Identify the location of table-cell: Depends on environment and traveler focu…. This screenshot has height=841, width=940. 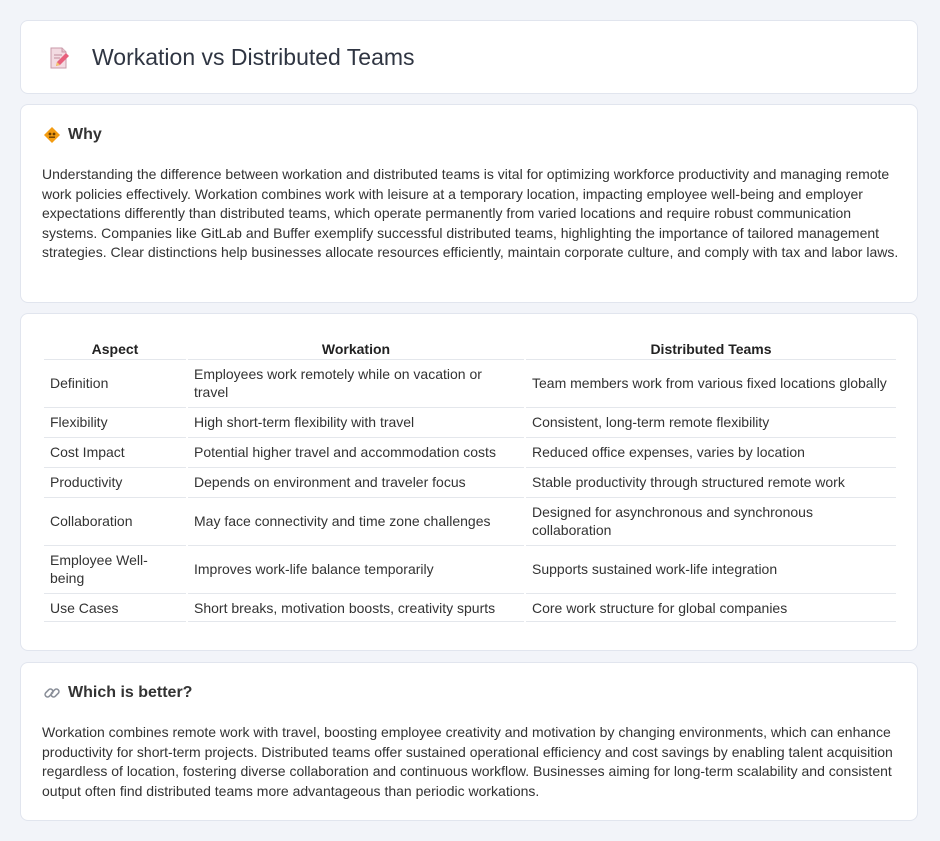
(356, 481).